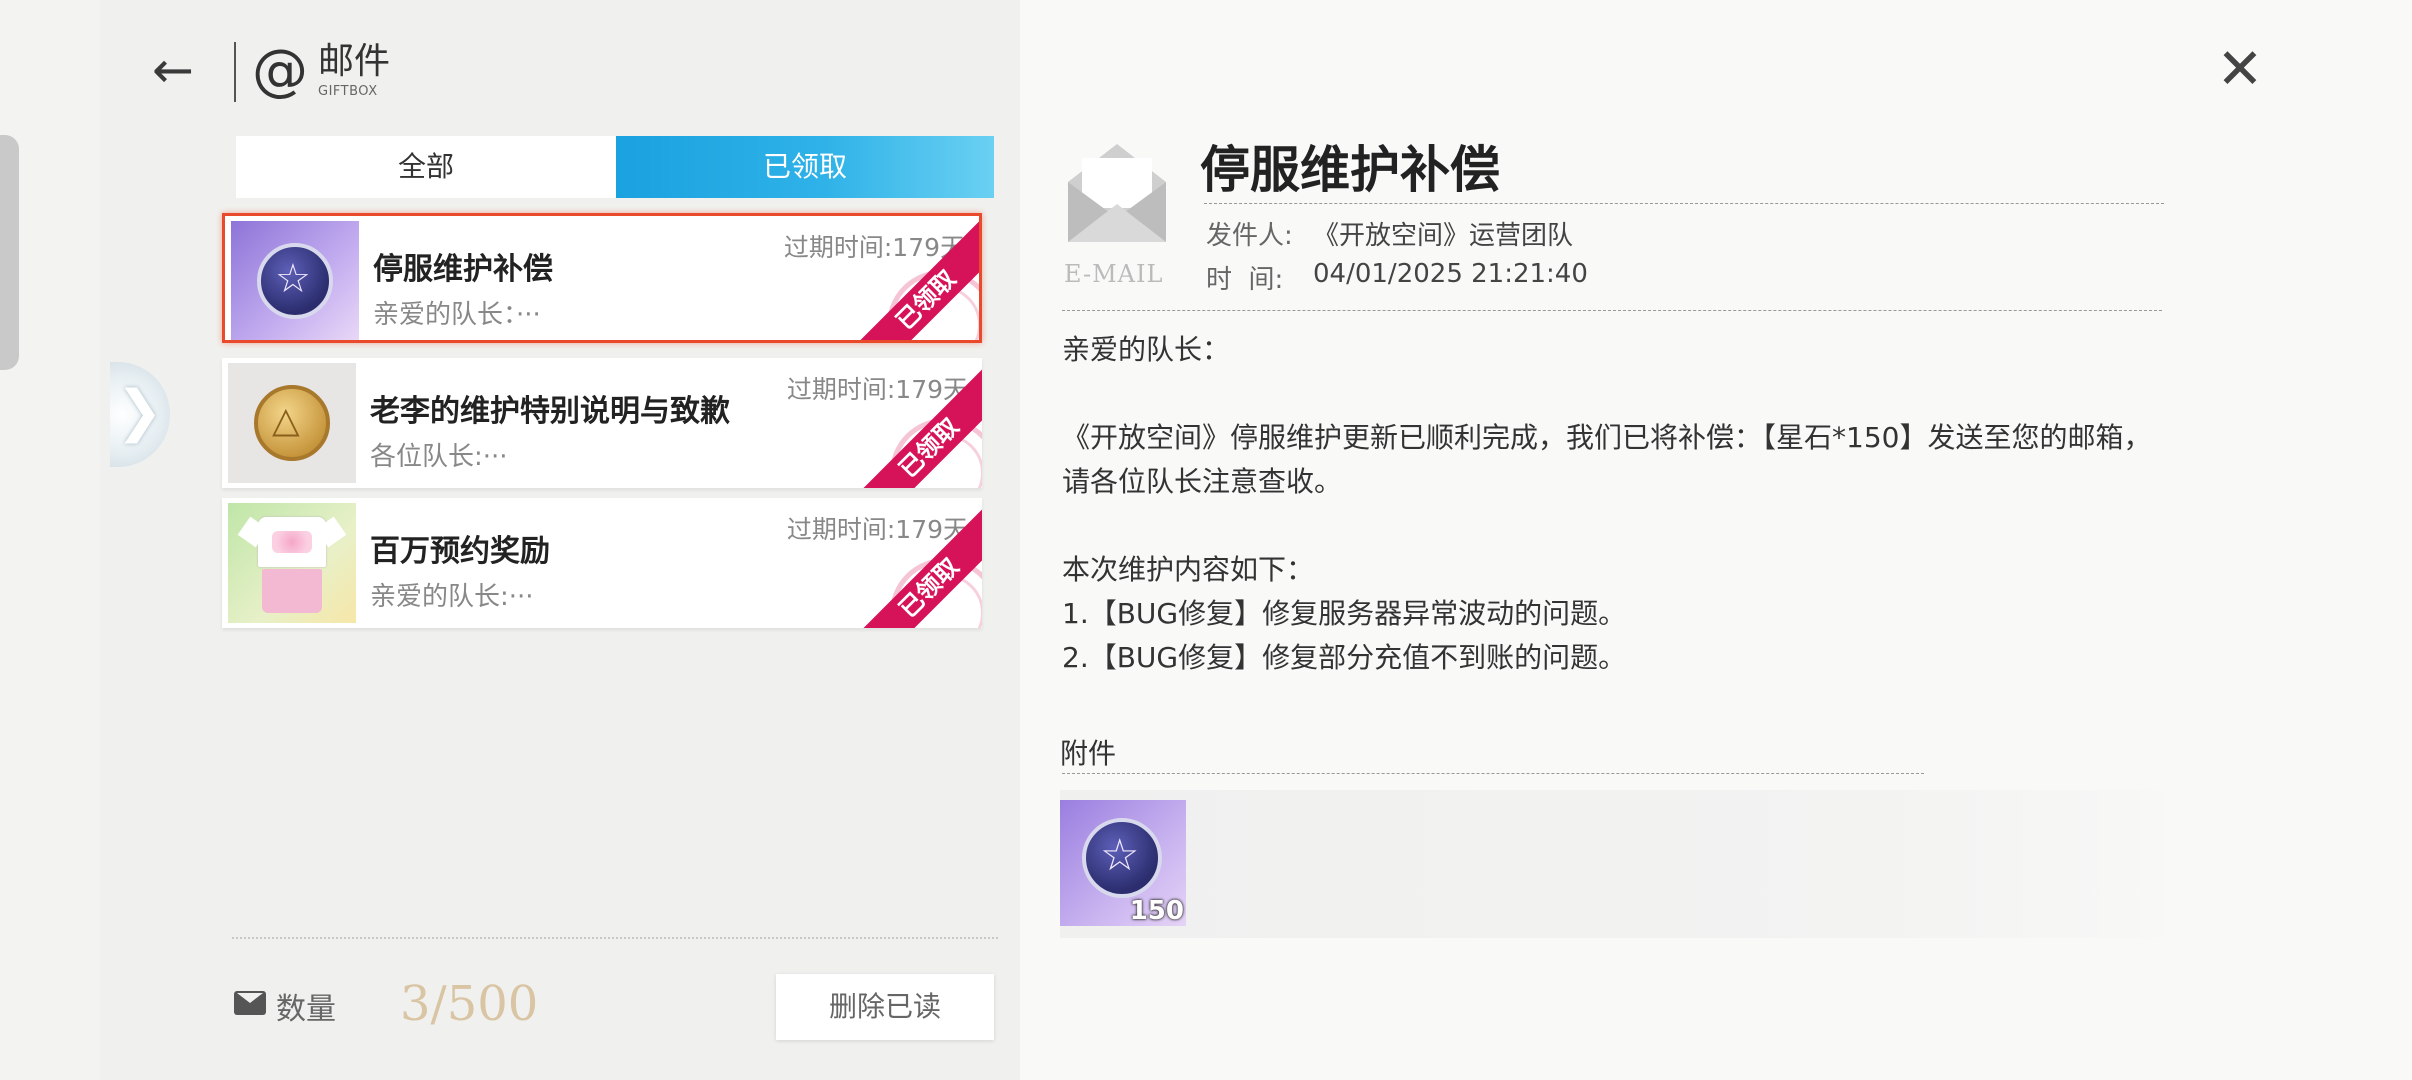  Describe the element at coordinates (2240, 70) in the screenshot. I see `close-button: ✕` at that location.